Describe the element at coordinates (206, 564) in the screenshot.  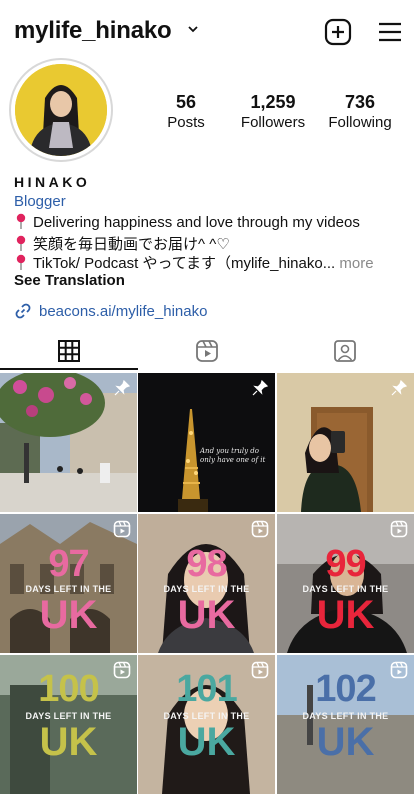
I see `countdown-number: 98` at that location.